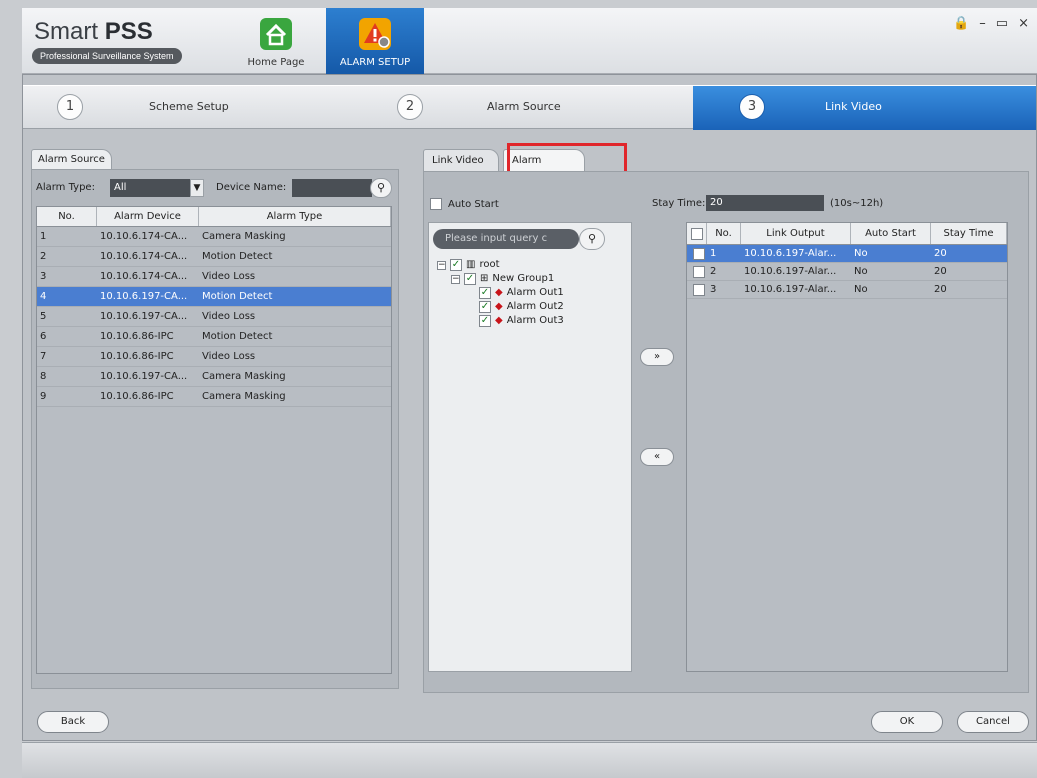  I want to click on table-cell: Motion Detect, so click(237, 336).